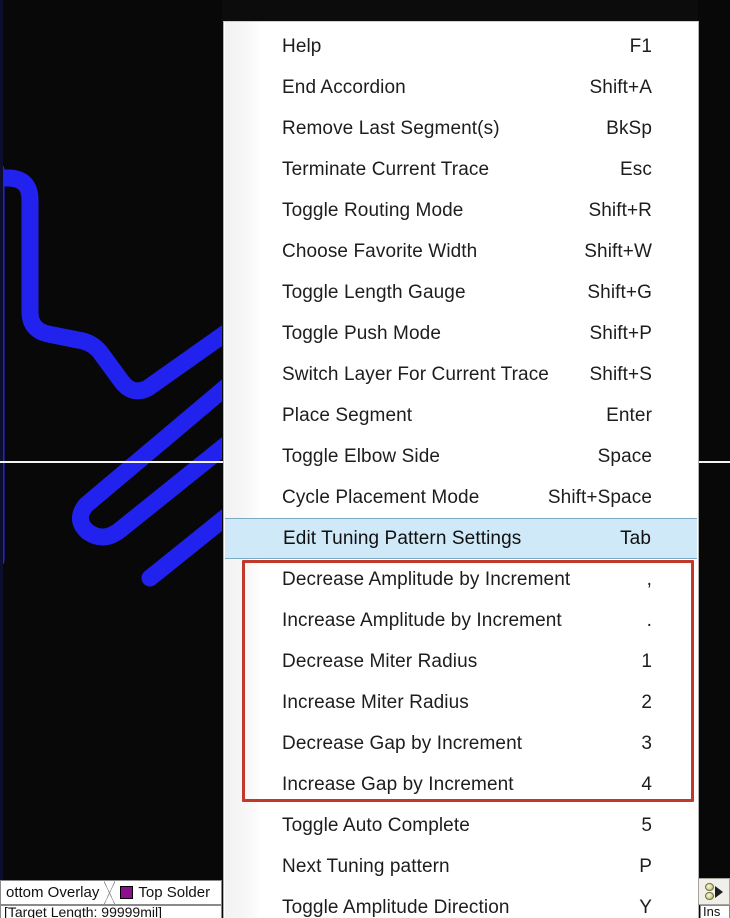  What do you see at coordinates (646, 743) in the screenshot?
I see `menu-item-shortcut: 3` at bounding box center [646, 743].